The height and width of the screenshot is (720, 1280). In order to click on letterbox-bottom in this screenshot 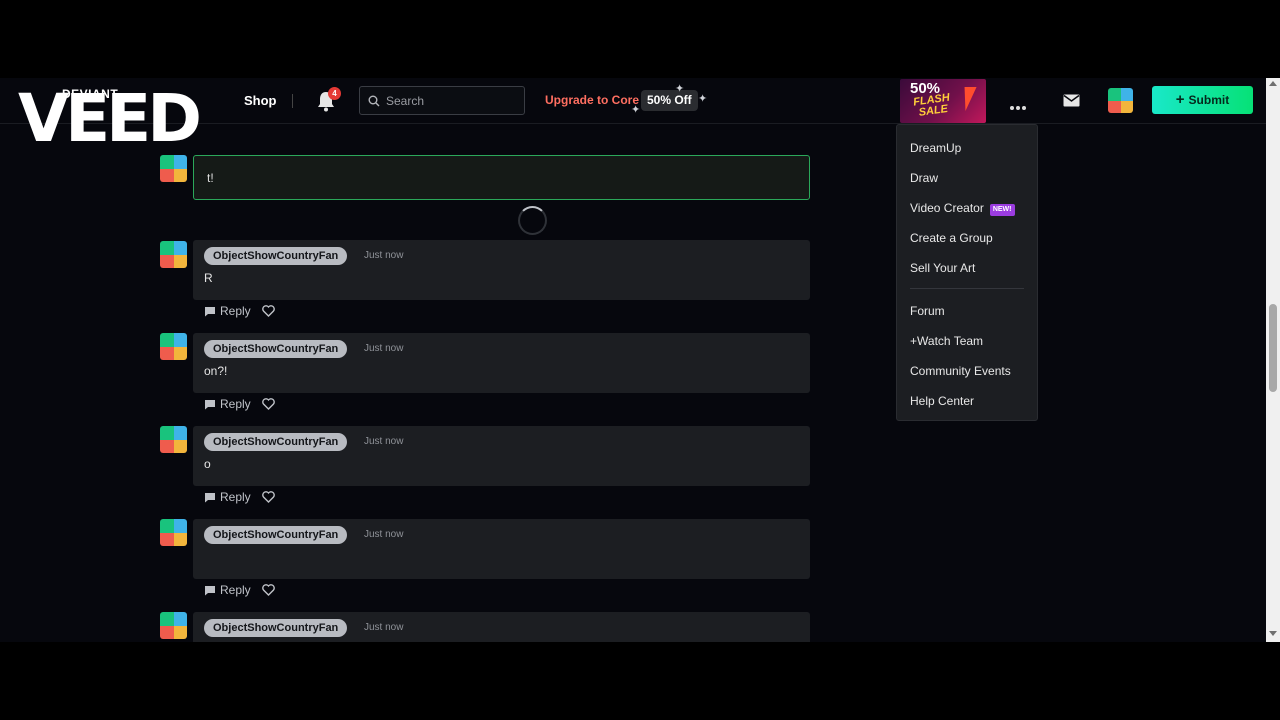, I will do `click(640, 681)`.